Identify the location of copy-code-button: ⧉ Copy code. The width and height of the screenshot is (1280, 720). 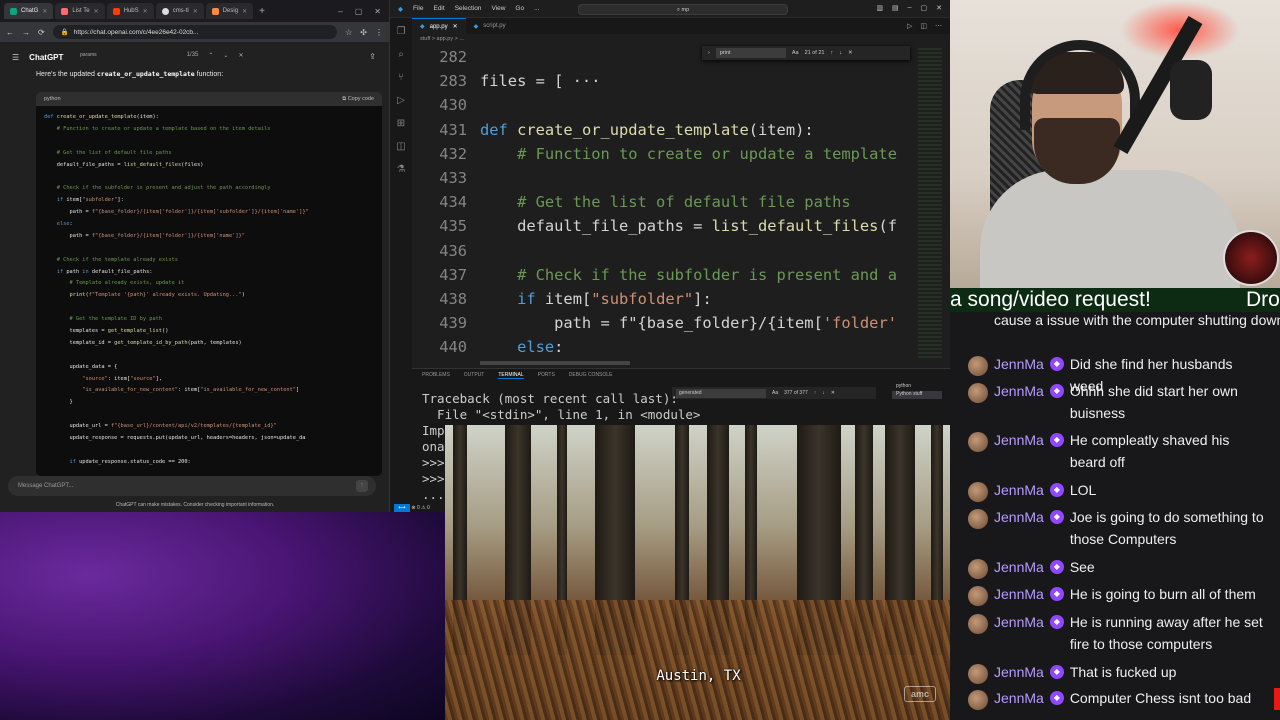
(358, 99).